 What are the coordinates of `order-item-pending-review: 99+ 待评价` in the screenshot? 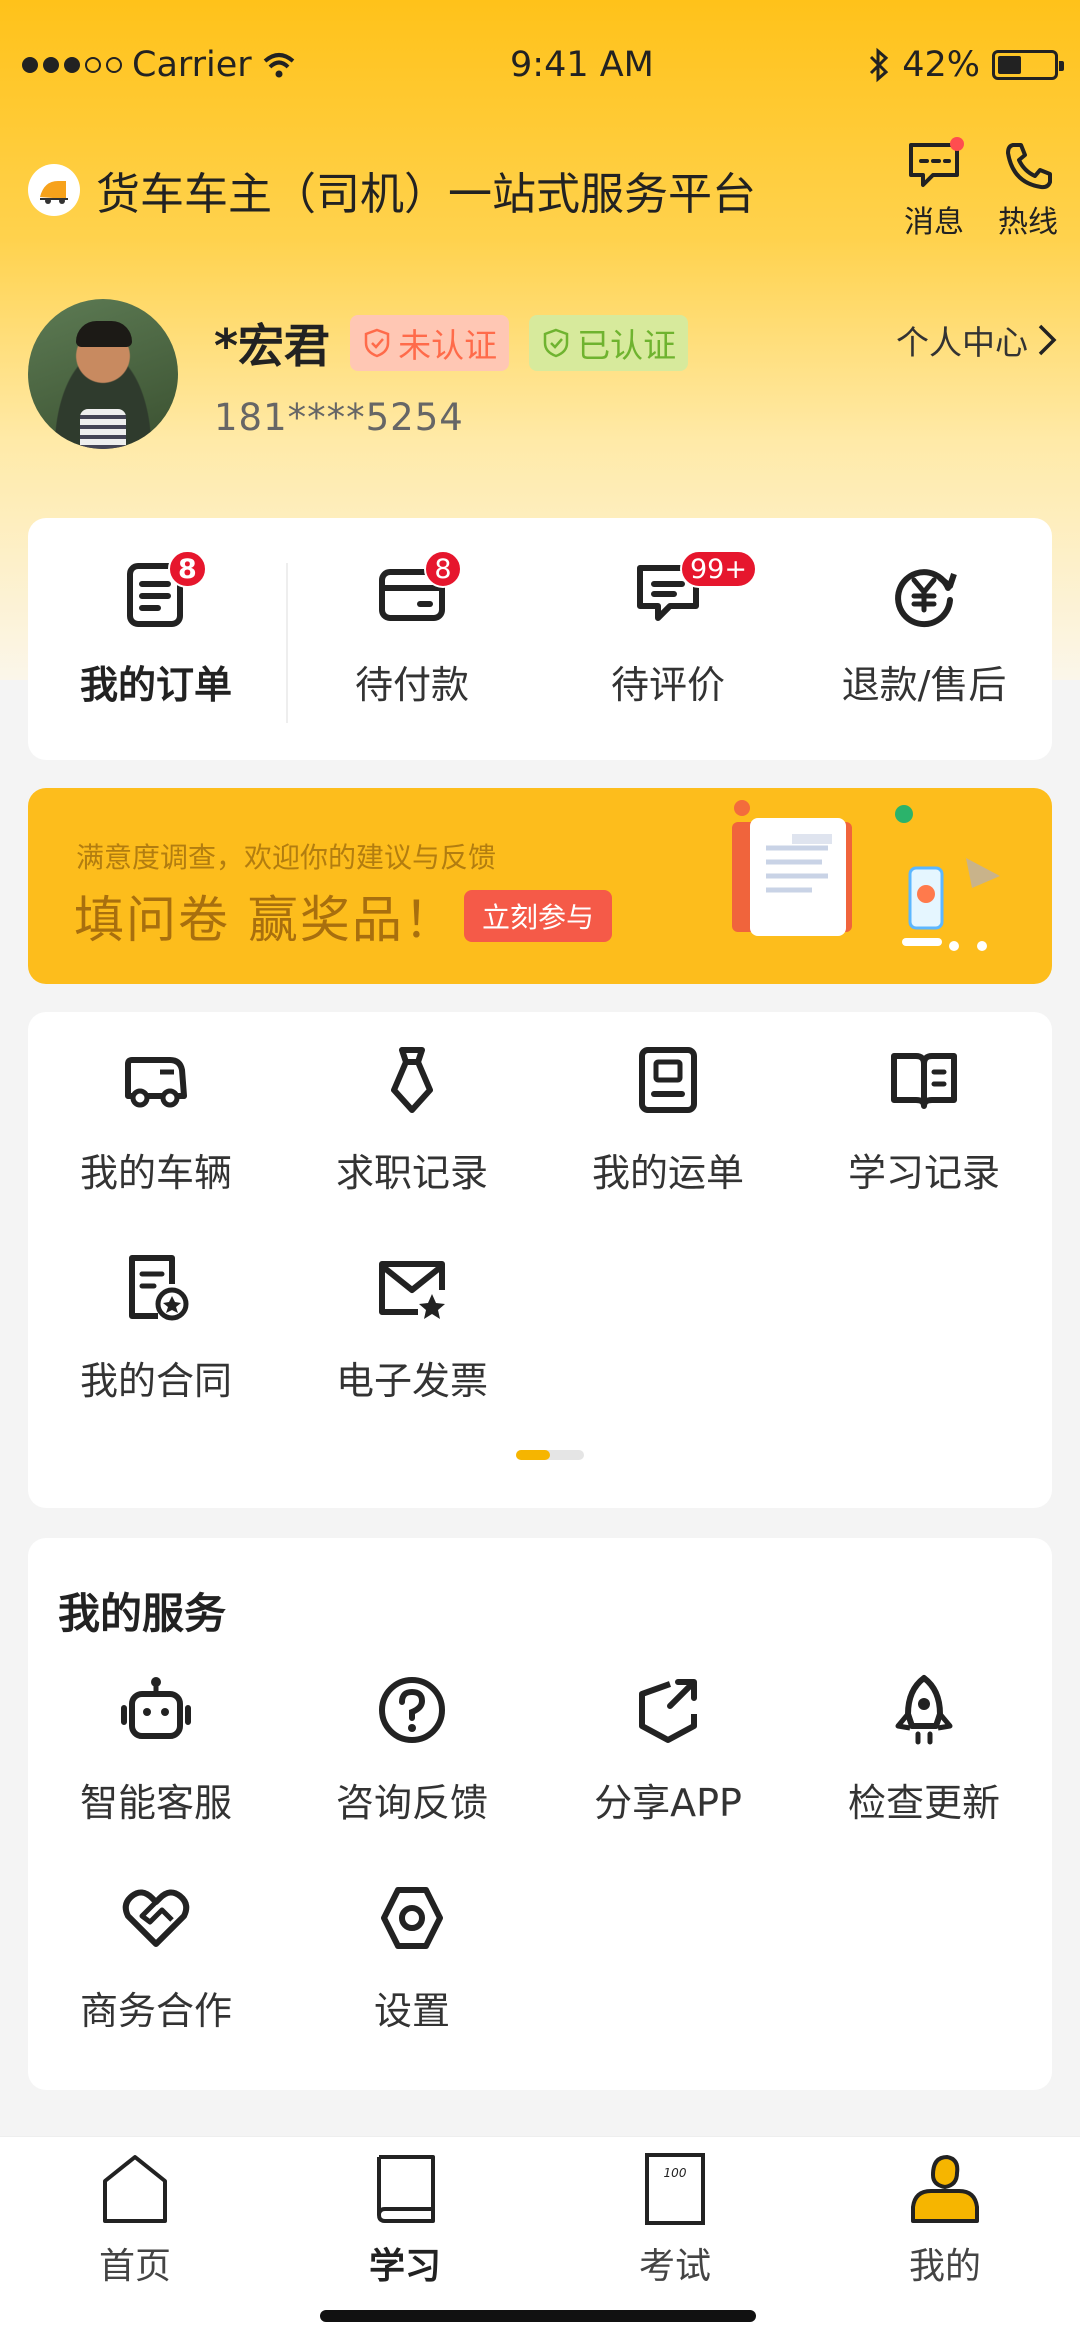 It's located at (668, 639).